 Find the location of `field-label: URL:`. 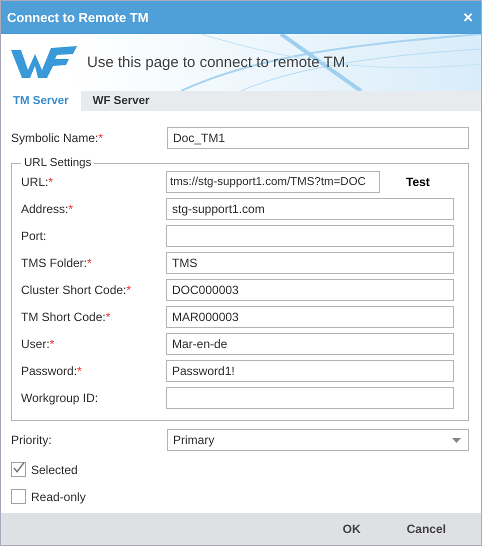

field-label: URL: is located at coordinates (34, 182).